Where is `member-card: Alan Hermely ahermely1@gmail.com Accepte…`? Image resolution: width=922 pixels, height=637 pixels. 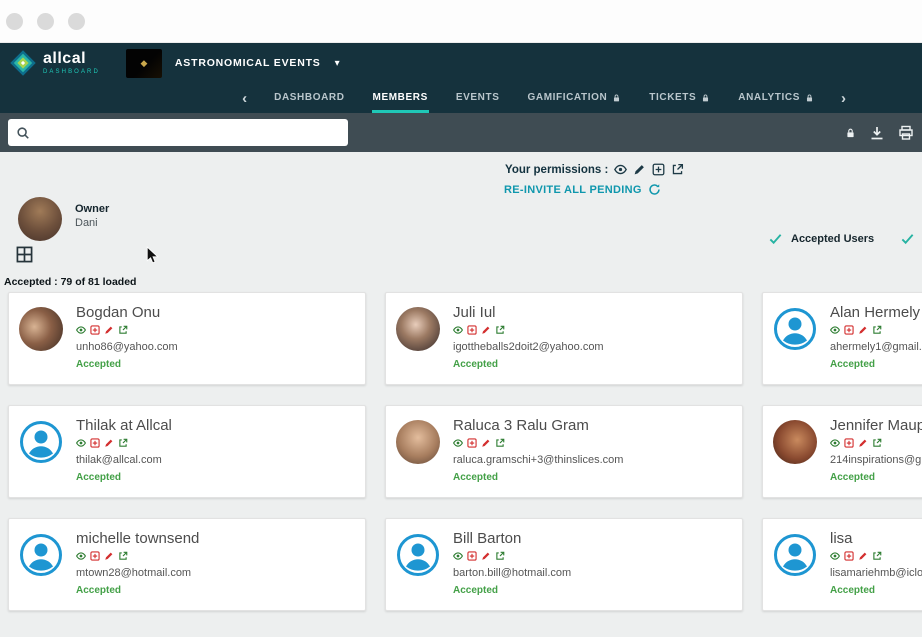 member-card: Alan Hermely ahermely1@gmail.com Accepte… is located at coordinates (842, 338).